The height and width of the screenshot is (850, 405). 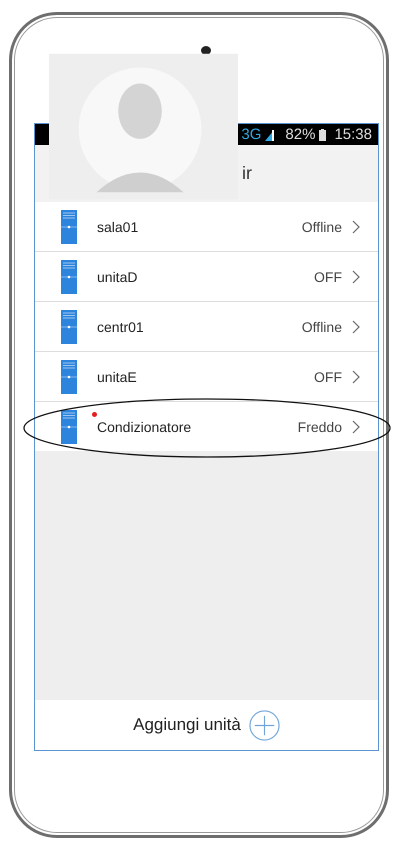 I want to click on unit-name: sala01, so click(x=117, y=226).